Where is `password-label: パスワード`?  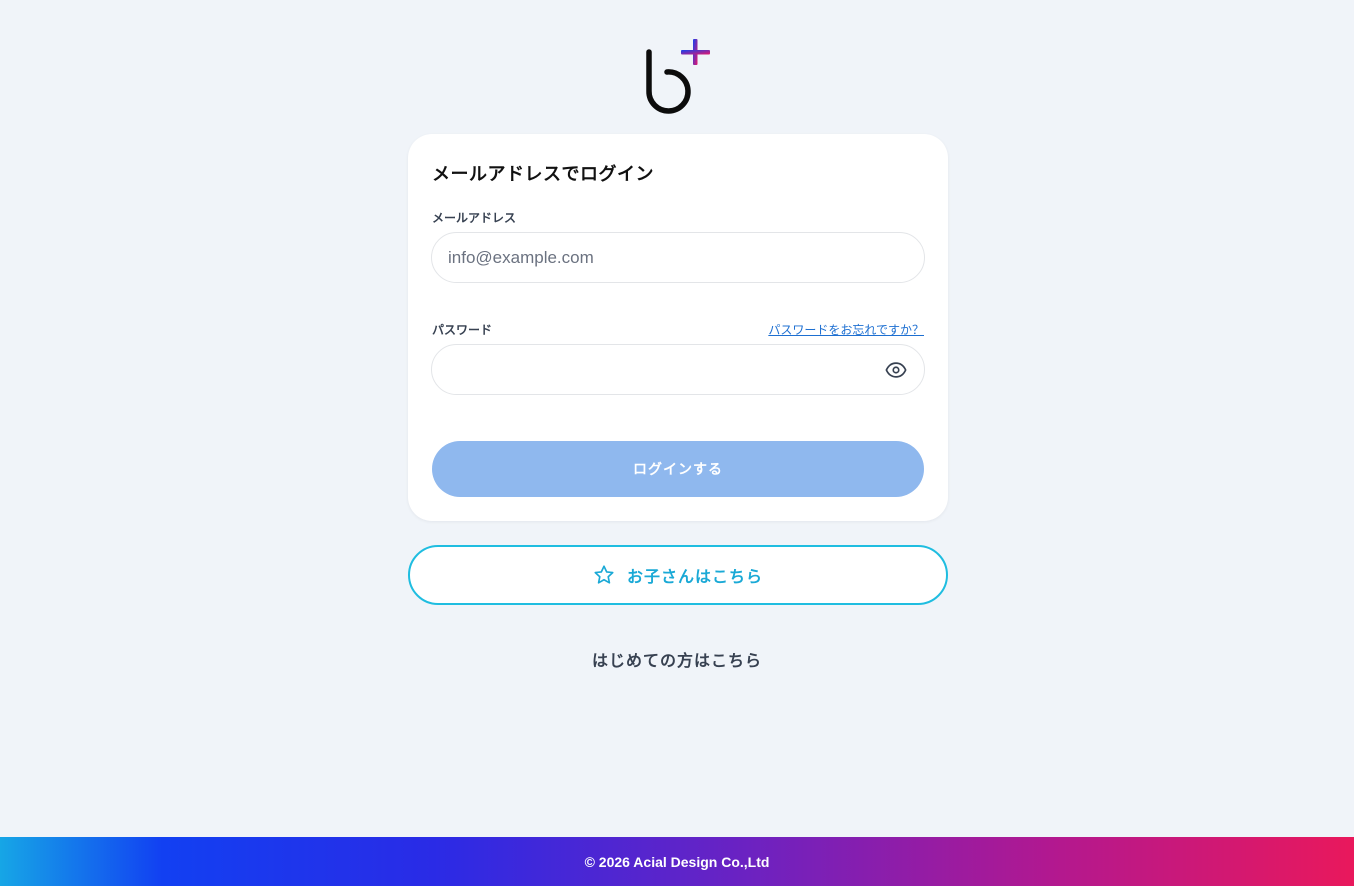 password-label: パスワード is located at coordinates (462, 330).